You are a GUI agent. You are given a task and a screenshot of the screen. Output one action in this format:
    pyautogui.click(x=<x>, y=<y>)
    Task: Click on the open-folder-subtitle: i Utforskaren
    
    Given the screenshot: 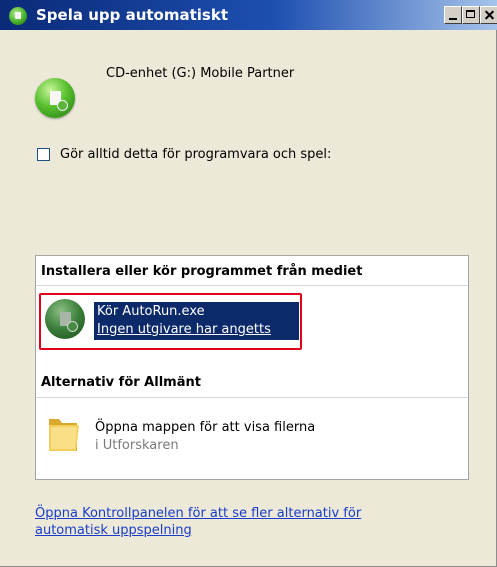 What is the action you would take?
    pyautogui.click(x=137, y=445)
    